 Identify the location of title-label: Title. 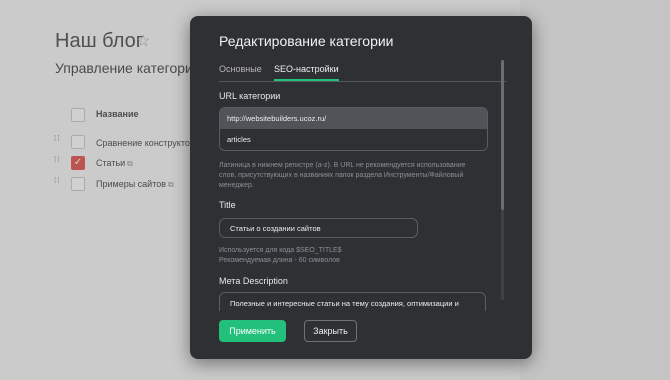
(227, 205).